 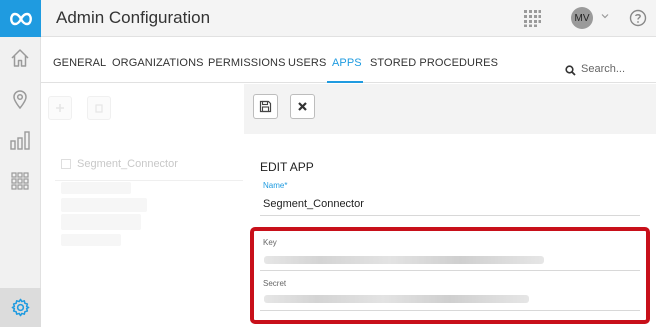 I want to click on top-bar: Admin Configuration MV, so click(x=328, y=18).